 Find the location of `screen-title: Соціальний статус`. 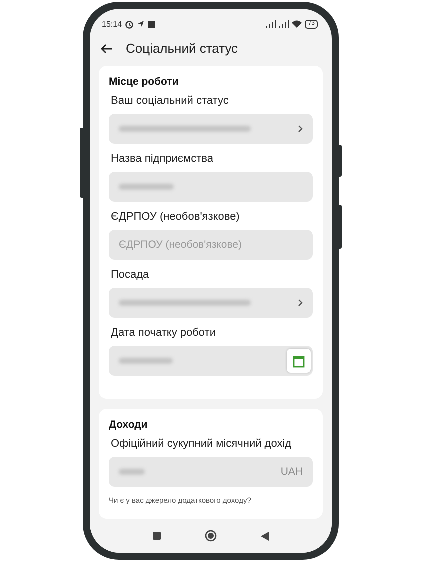

screen-title: Соціальний статус is located at coordinates (182, 48).